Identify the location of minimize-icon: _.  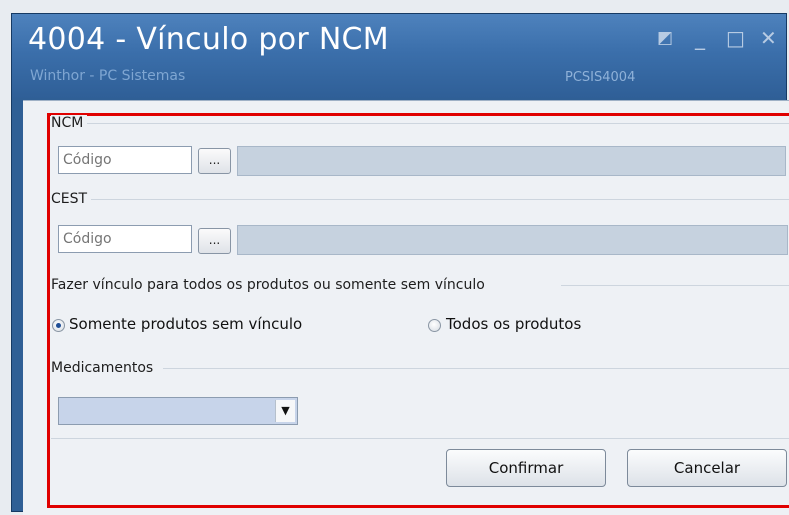
(700, 38).